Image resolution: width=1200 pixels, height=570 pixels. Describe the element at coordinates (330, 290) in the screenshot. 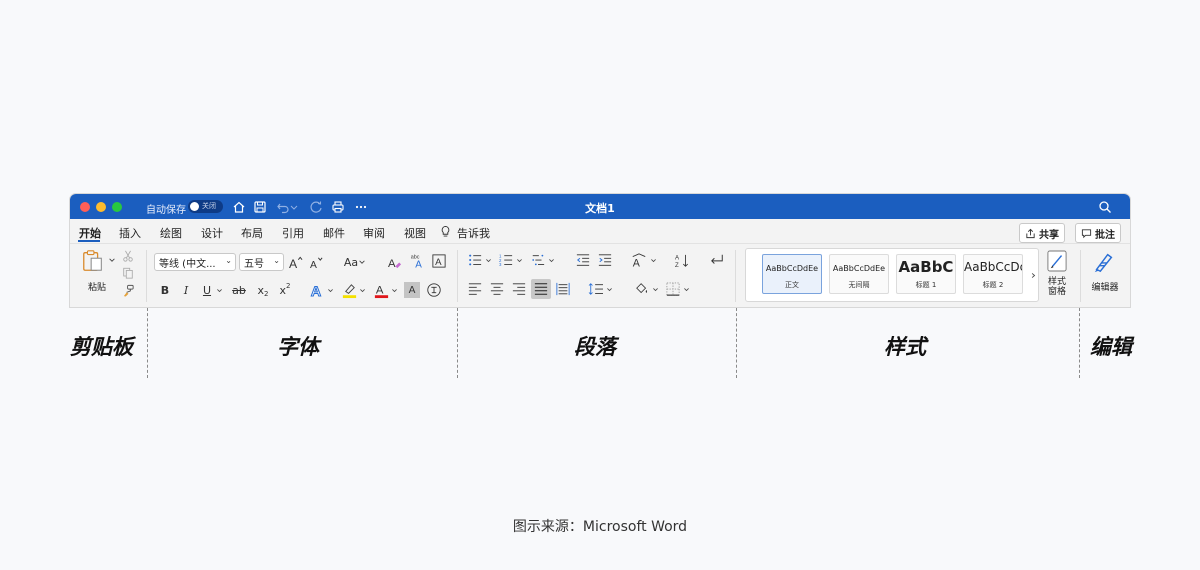

I see `text-effects-dropdown-icon` at that location.